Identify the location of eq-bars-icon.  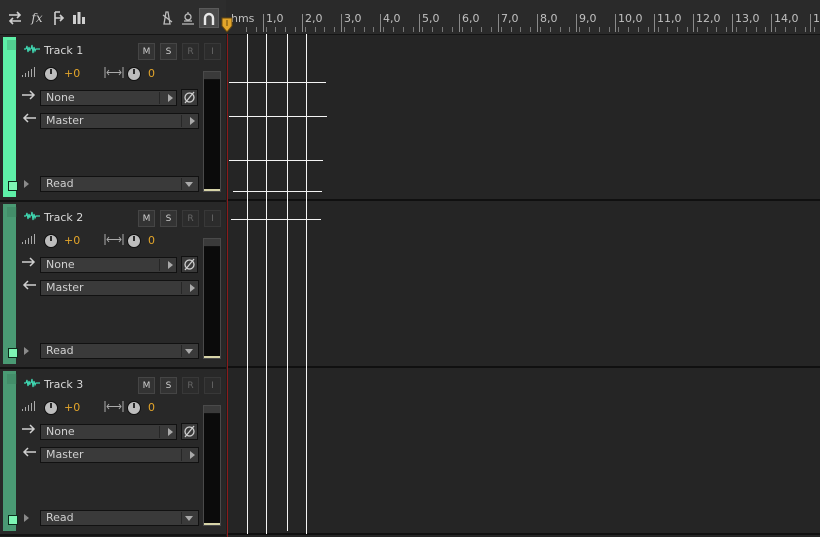
(79, 18).